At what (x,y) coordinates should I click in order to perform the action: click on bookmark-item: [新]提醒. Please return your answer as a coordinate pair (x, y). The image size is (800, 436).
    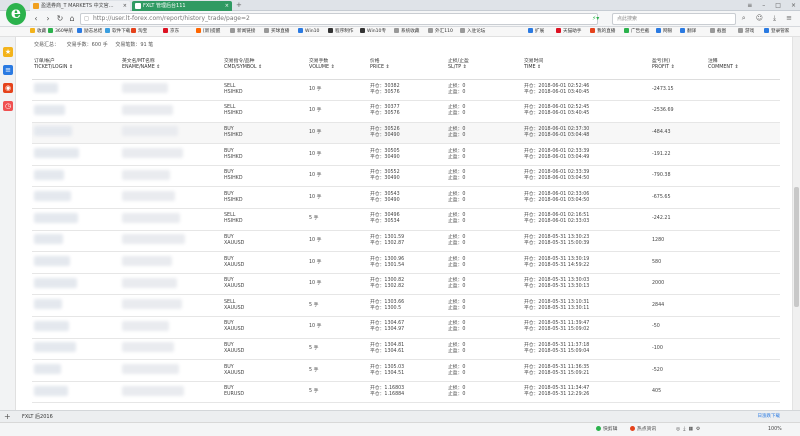
    Looking at the image, I should click on (208, 32).